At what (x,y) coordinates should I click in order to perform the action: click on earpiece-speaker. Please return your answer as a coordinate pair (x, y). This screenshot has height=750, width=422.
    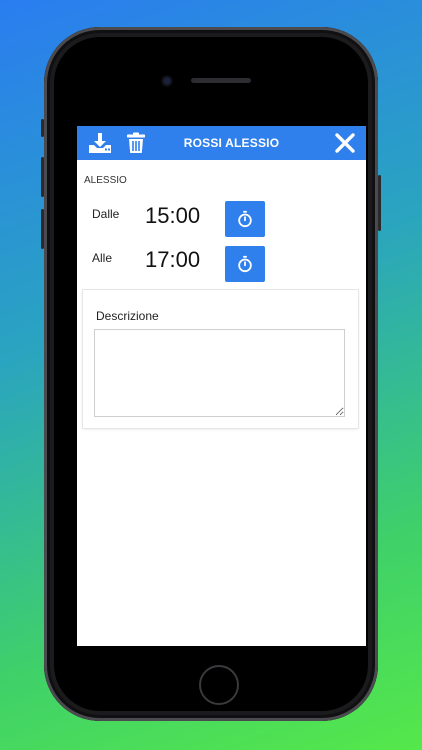
    Looking at the image, I should click on (221, 80).